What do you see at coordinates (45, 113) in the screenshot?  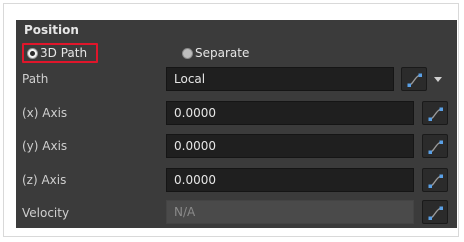 I see `x-axis-label: (x) Axis` at bounding box center [45, 113].